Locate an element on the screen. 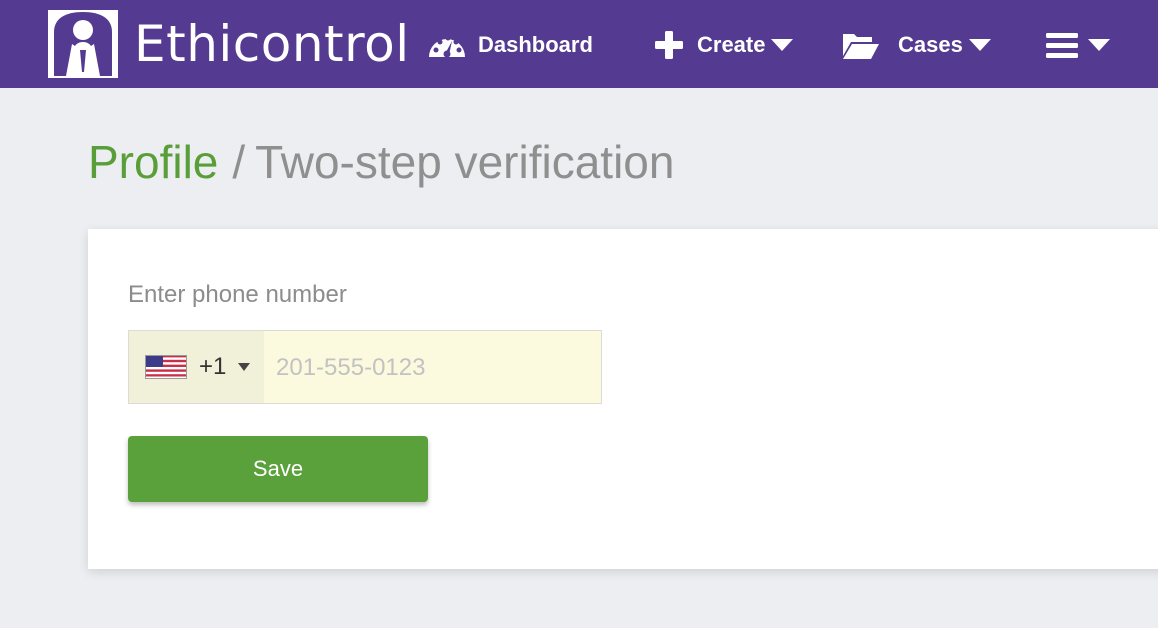 This screenshot has height=628, width=1158. phone-field-label: Enter phone number is located at coordinates (237, 294).